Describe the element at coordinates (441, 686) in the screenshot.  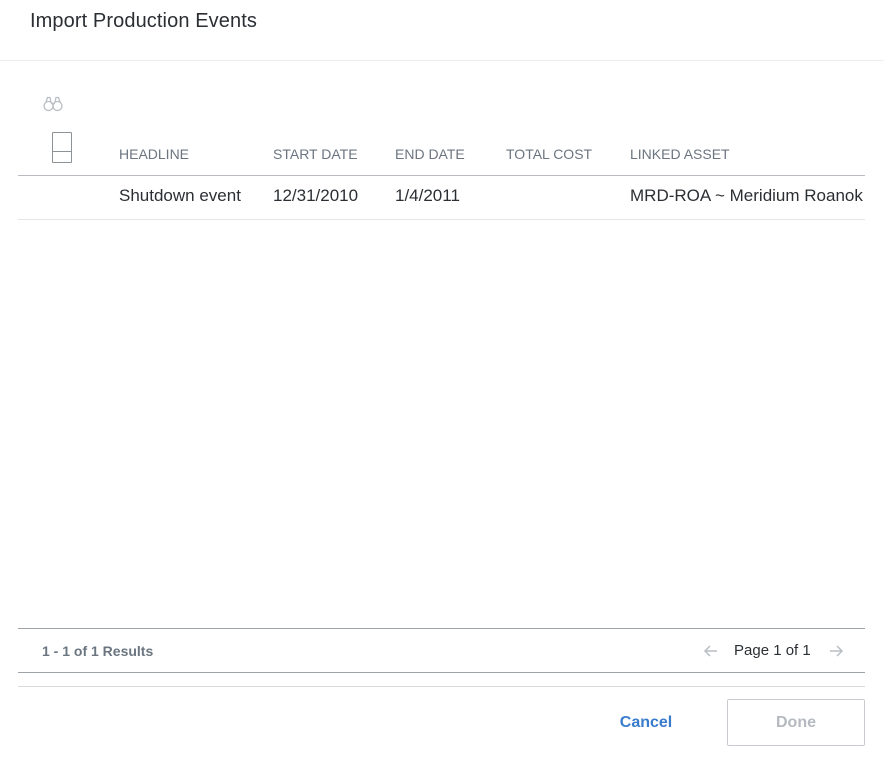
I see `footer-divider` at that location.